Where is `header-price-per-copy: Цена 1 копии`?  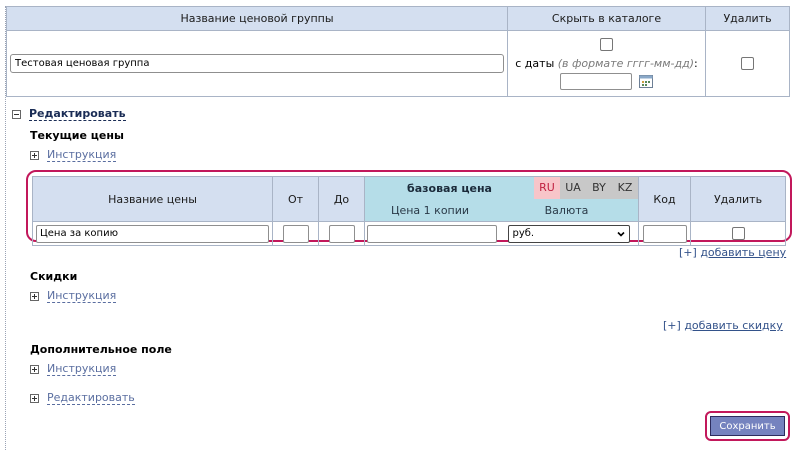
header-price-per-copy: Цена 1 копии is located at coordinates (430, 210).